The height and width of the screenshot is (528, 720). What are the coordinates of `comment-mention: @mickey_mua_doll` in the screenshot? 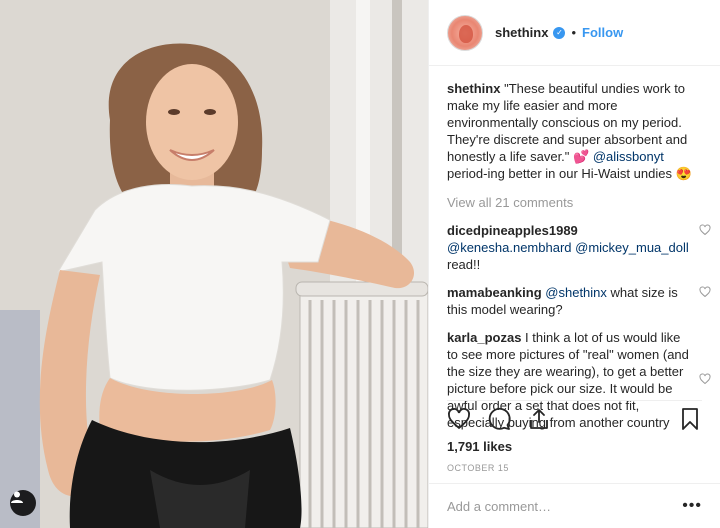 It's located at (632, 247).